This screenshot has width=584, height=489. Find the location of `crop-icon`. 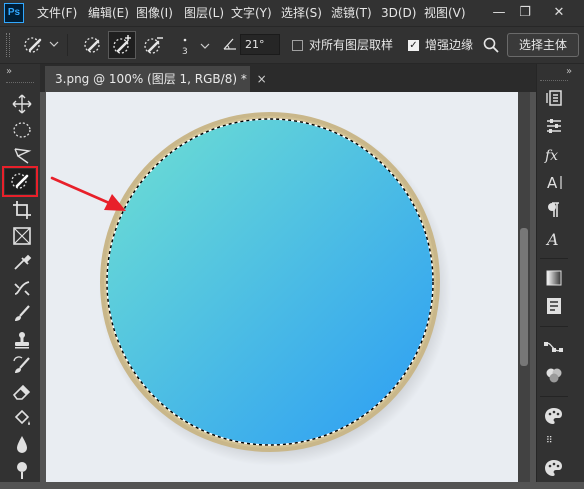

crop-icon is located at coordinates (22, 210).